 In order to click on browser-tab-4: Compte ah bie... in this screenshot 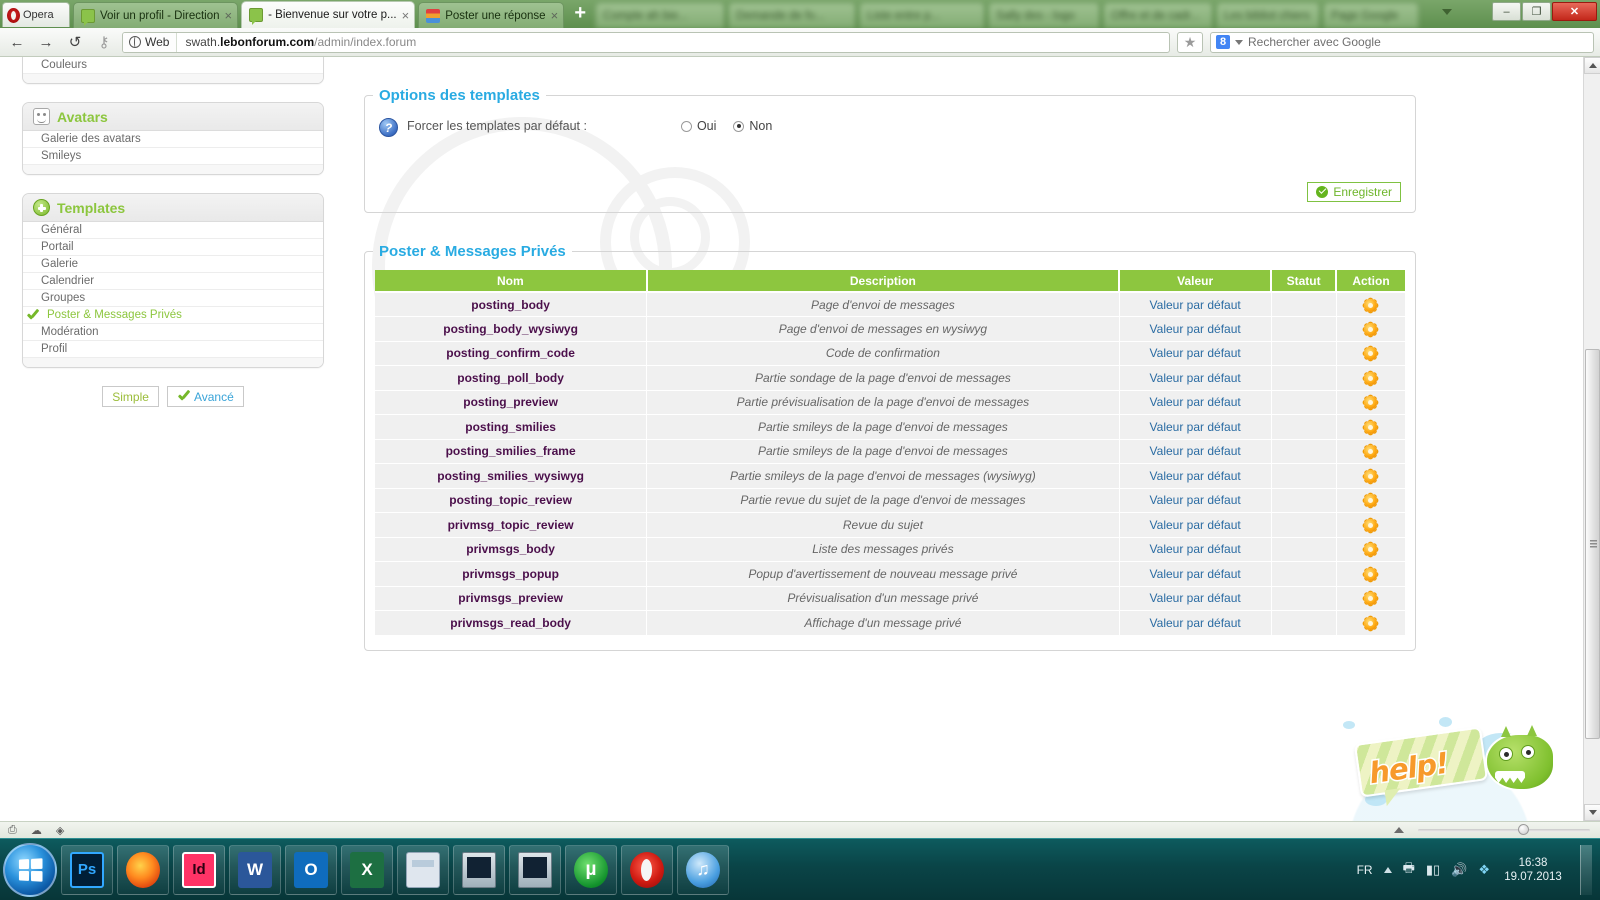, I will do `click(660, 15)`.